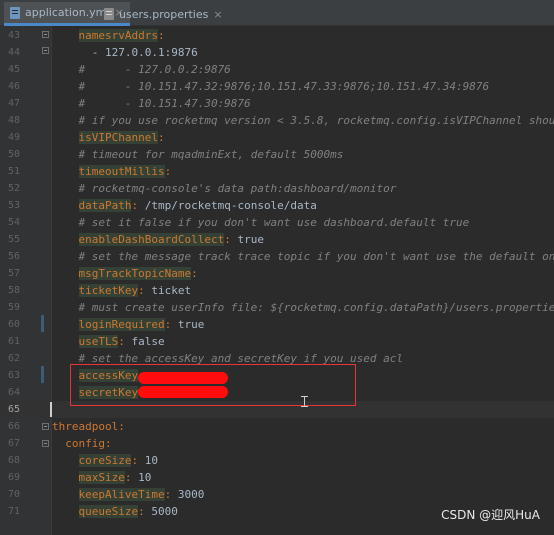 Image resolution: width=554 pixels, height=535 pixels. What do you see at coordinates (13, 307) in the screenshot?
I see `line-number: 59` at bounding box center [13, 307].